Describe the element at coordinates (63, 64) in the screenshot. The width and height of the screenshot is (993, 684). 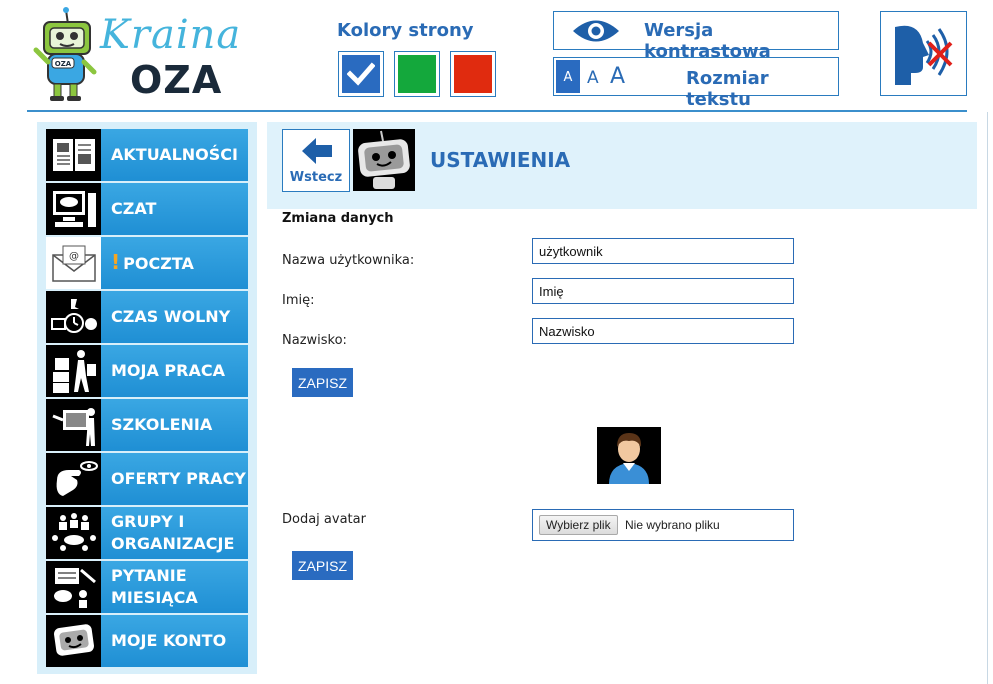
I see `svg-text: OZA` at that location.